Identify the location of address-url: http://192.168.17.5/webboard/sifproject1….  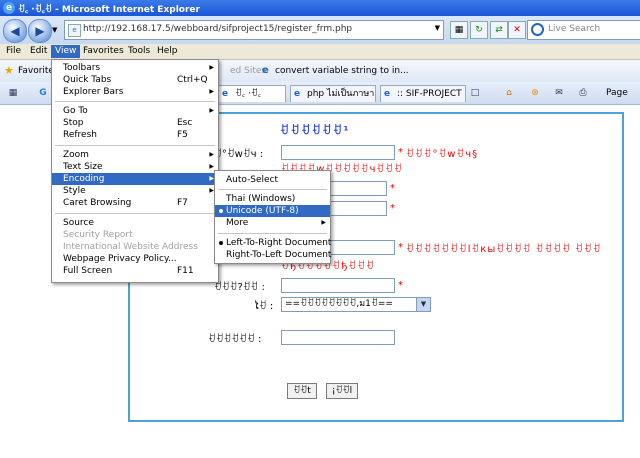
(218, 29).